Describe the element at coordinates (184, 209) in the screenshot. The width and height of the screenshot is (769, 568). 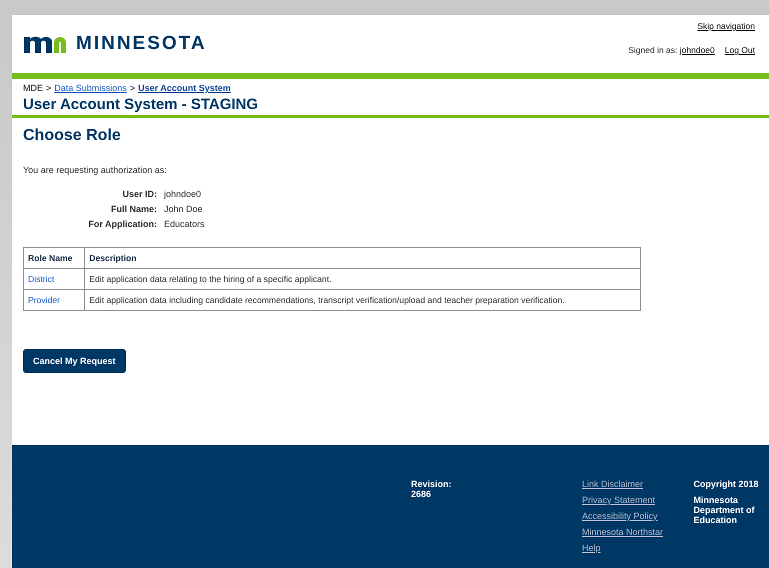
I see `detail-value: John Doe` at that location.